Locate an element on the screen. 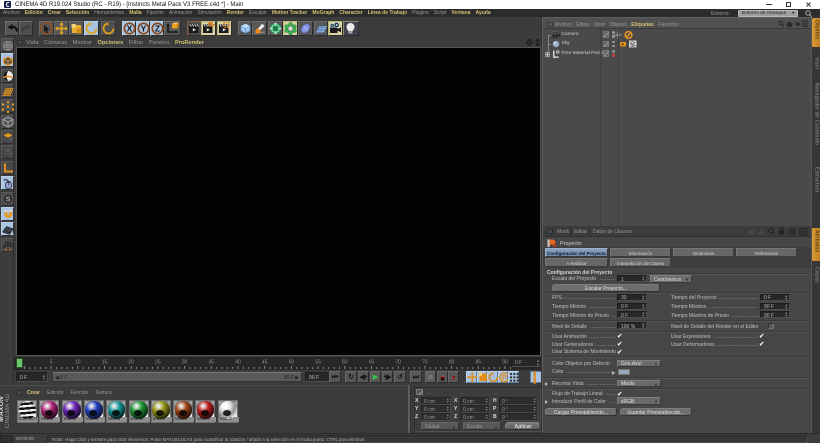  svg-text: 25 is located at coordinates (158, 363).